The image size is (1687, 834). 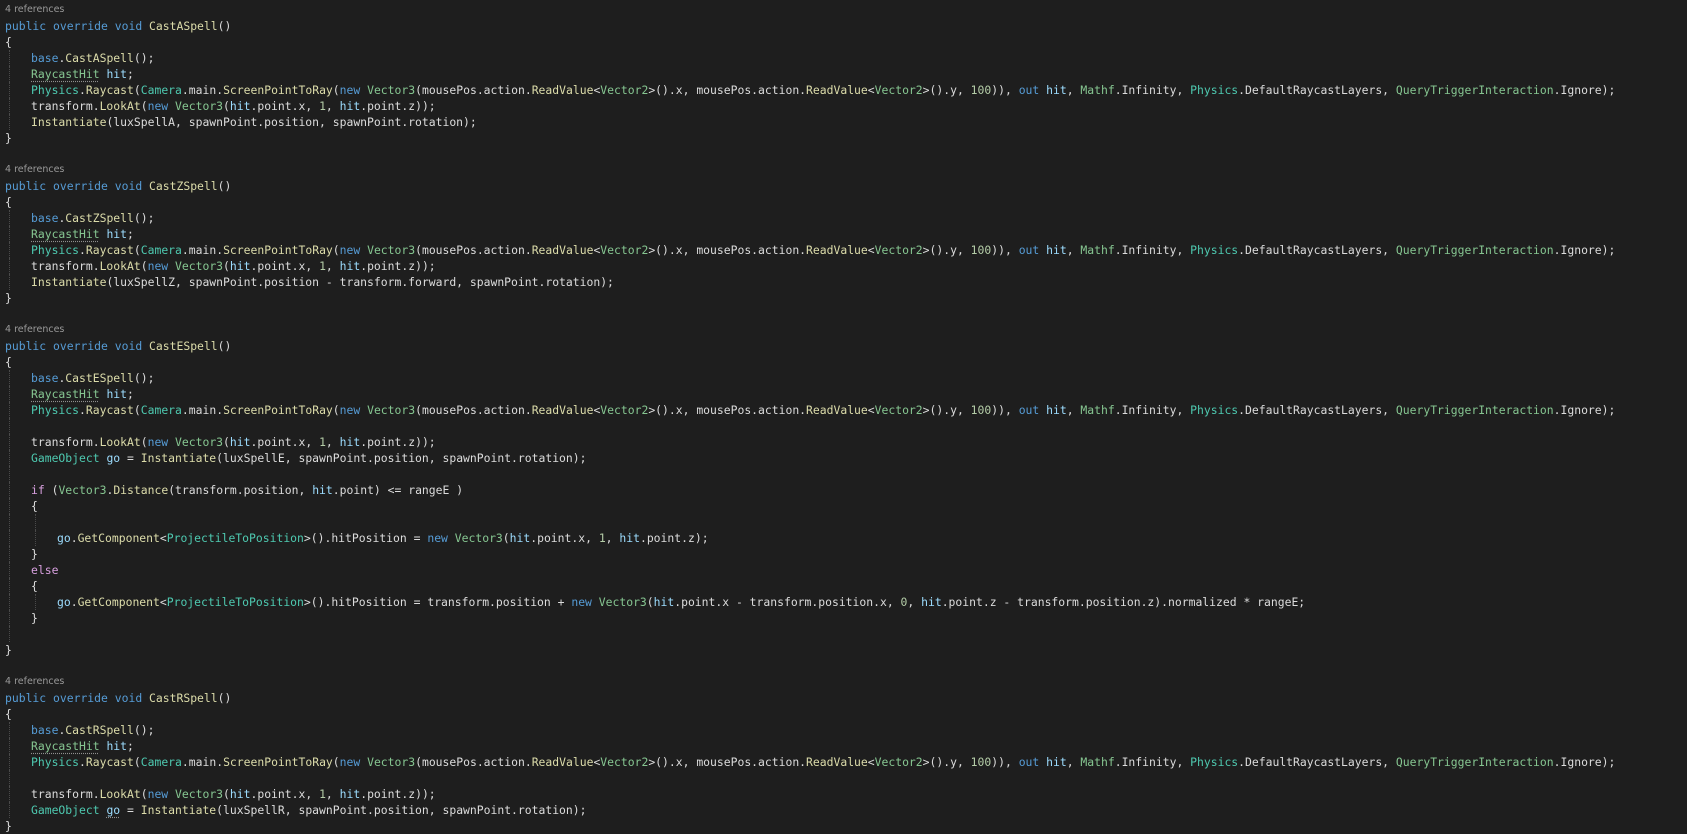 I want to click on code-token: LookAt, so click(x=120, y=106).